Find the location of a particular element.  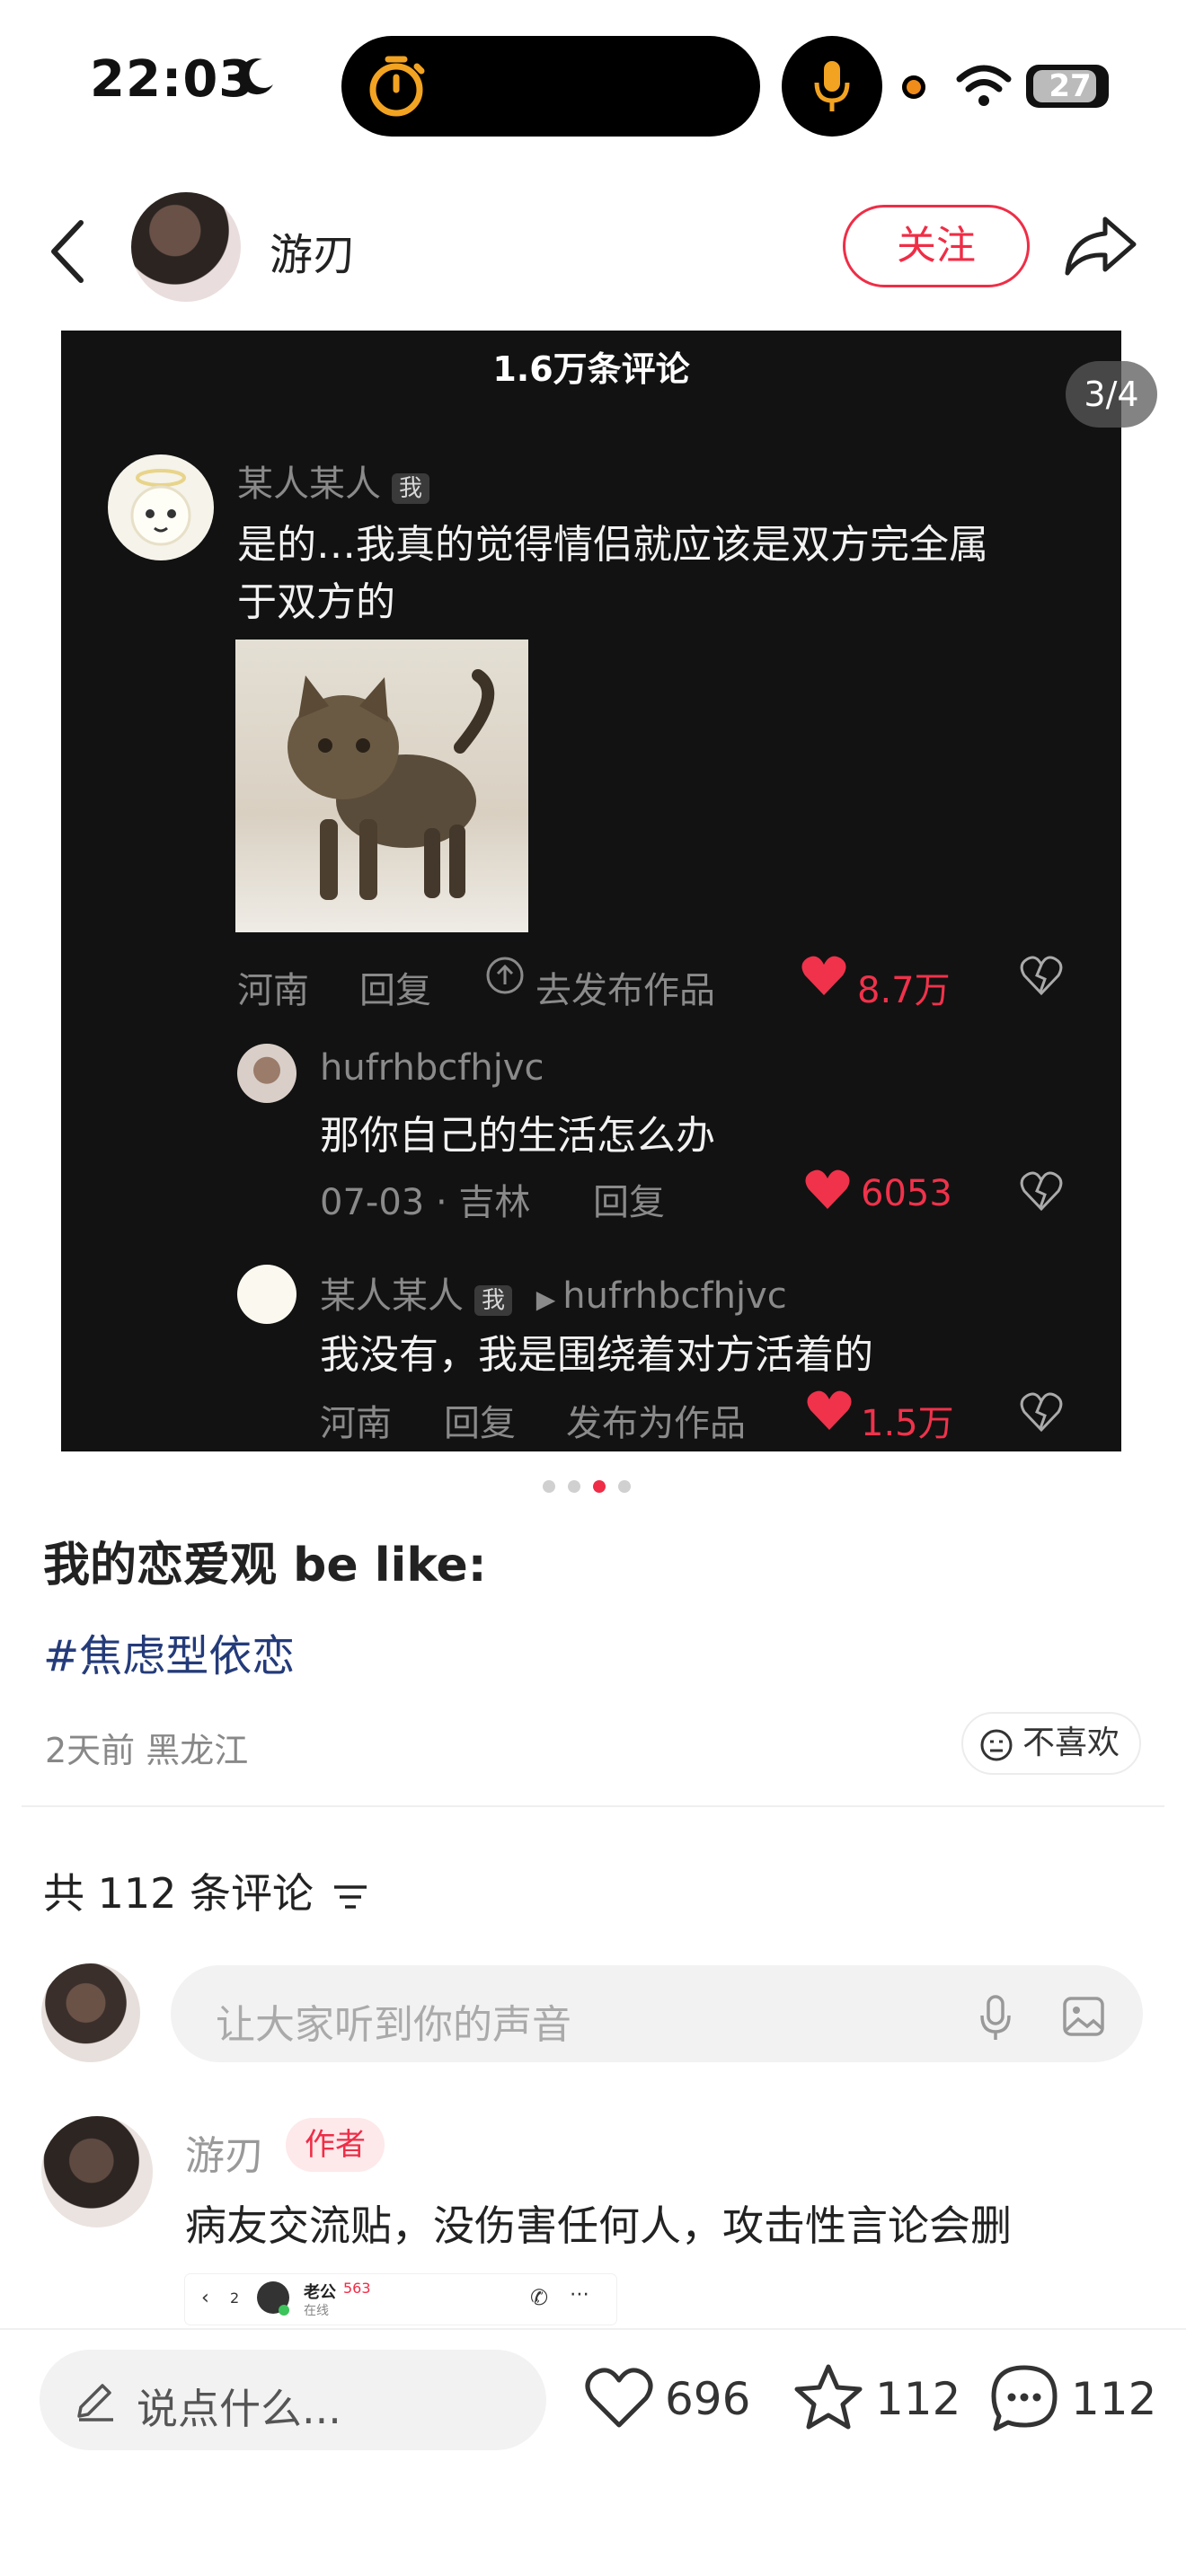

my-avatar is located at coordinates (90, 2012).